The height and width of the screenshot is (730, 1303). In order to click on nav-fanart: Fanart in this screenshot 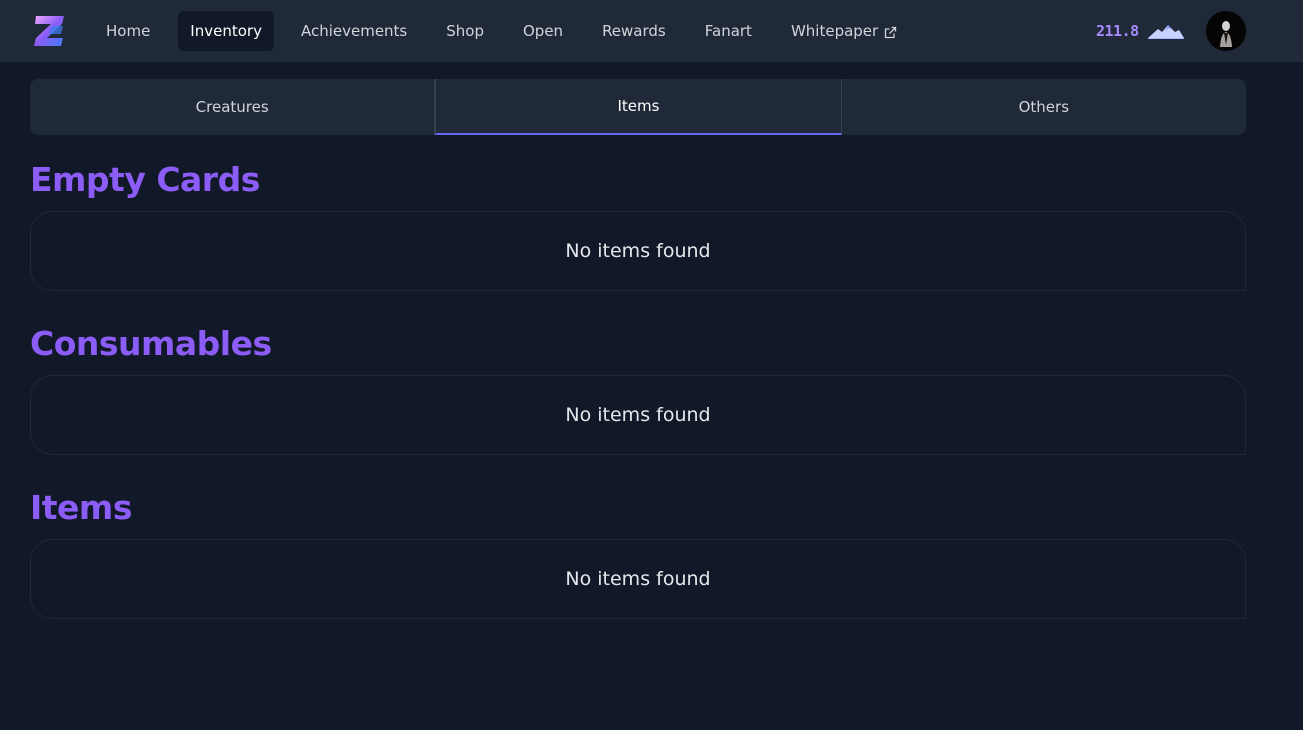, I will do `click(728, 31)`.